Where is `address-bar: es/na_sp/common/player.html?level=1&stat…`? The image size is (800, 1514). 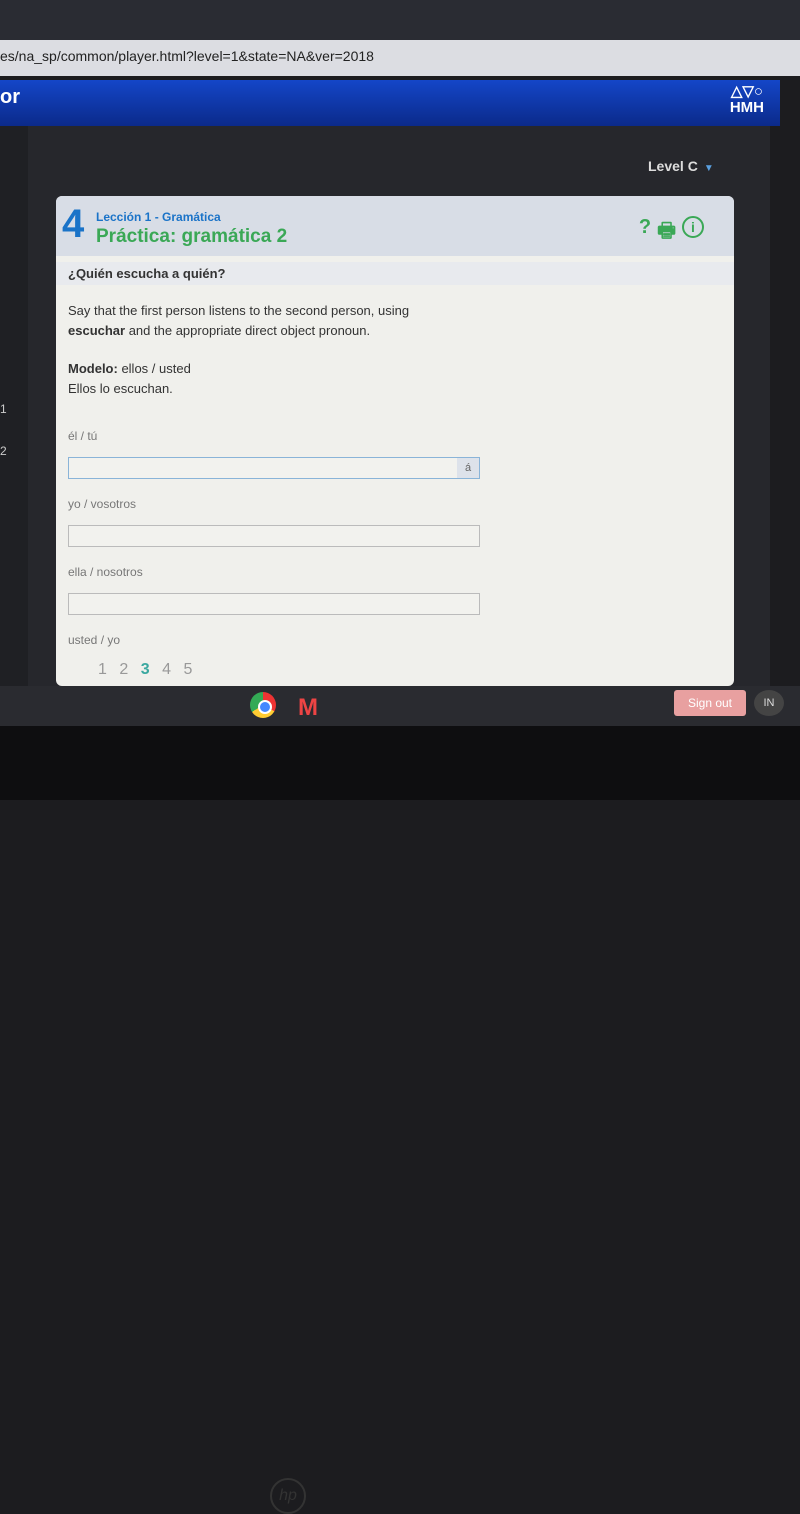 address-bar: es/na_sp/common/player.html?level=1&stat… is located at coordinates (400, 58).